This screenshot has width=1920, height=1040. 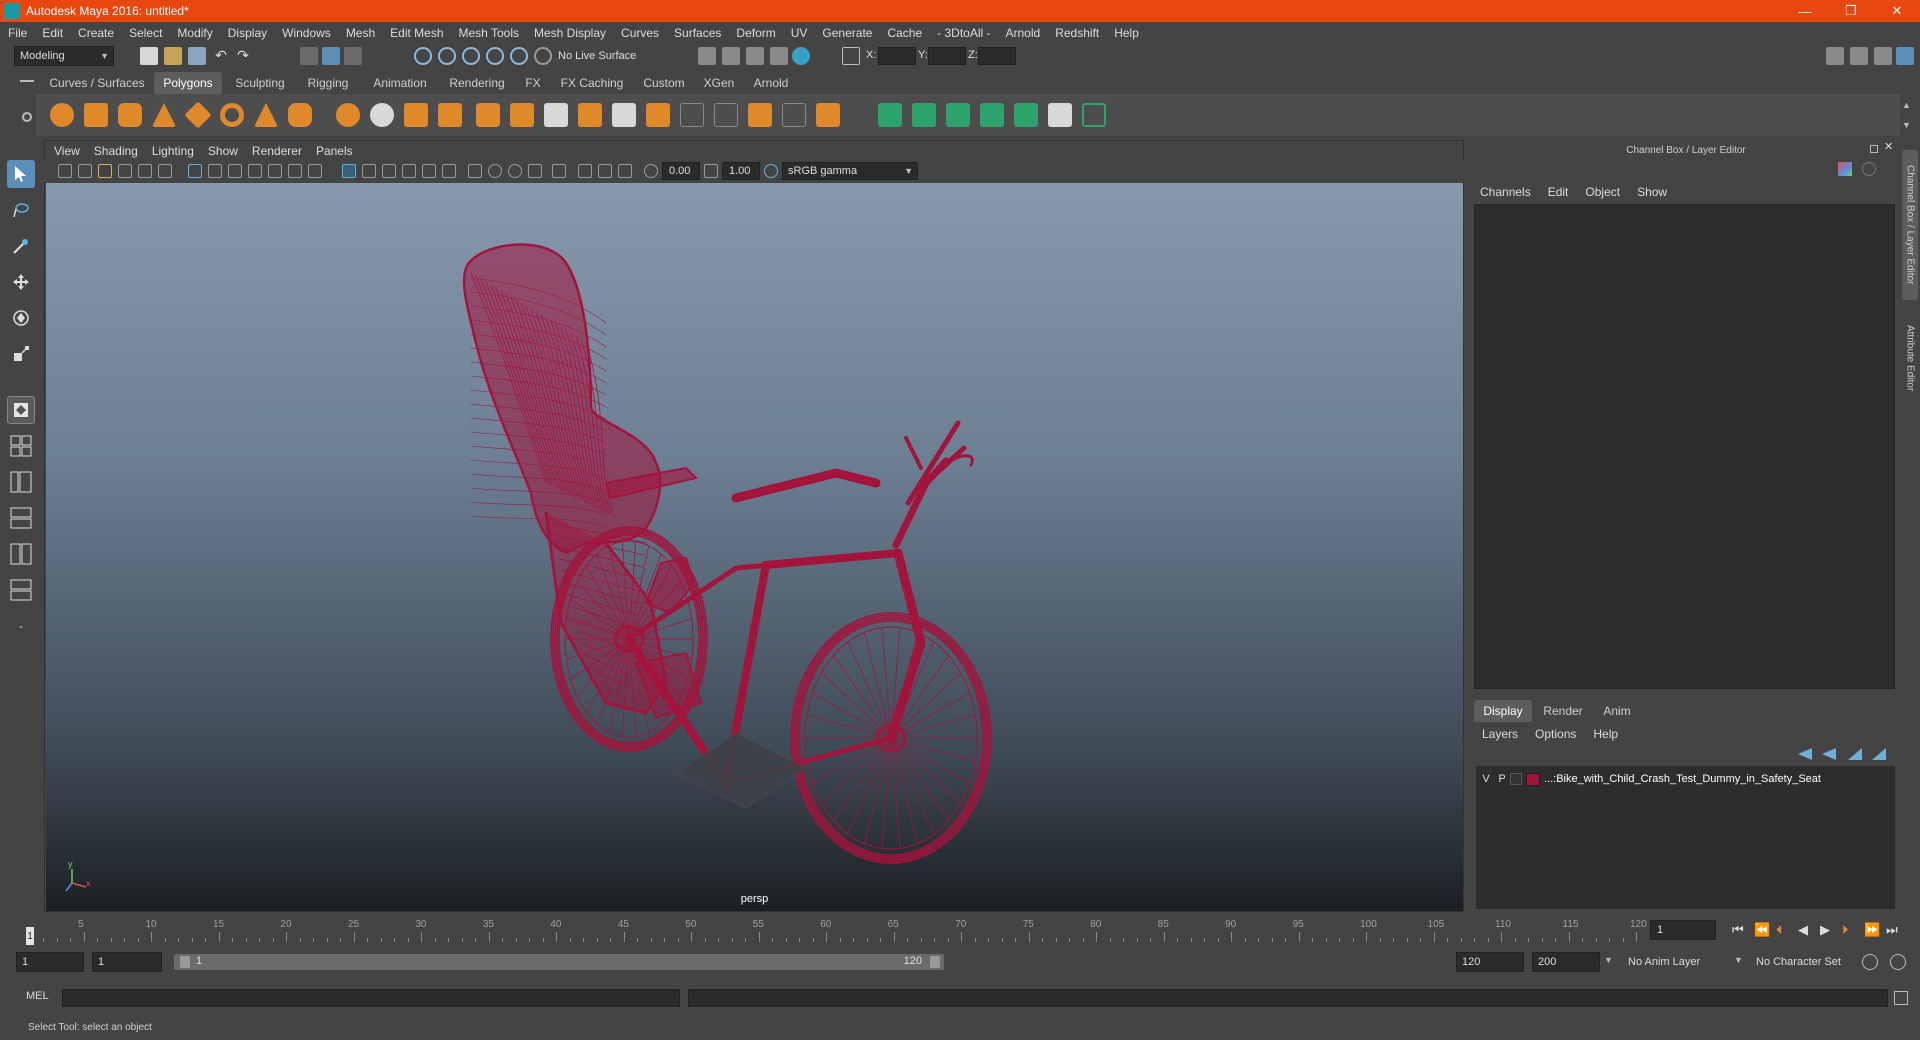 What do you see at coordinates (96, 33) in the screenshot?
I see `menu-create: Create` at bounding box center [96, 33].